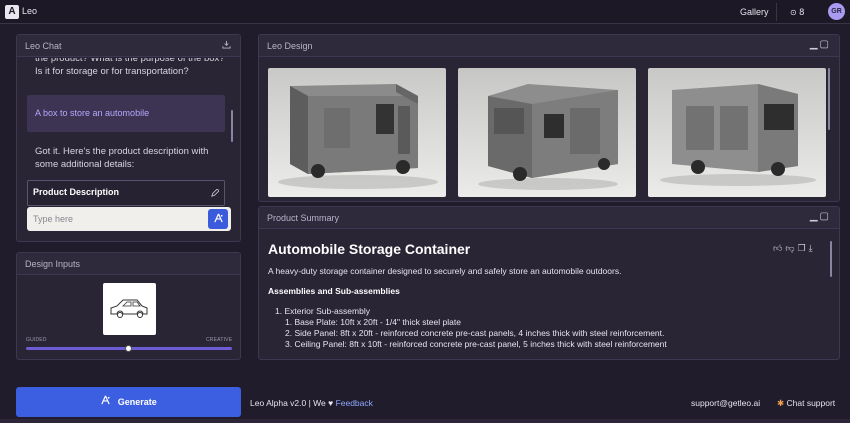 Image resolution: width=850 pixels, height=423 pixels. Describe the element at coordinates (303, 218) in the screenshot. I see `product-summary-title: Product Summary` at that location.